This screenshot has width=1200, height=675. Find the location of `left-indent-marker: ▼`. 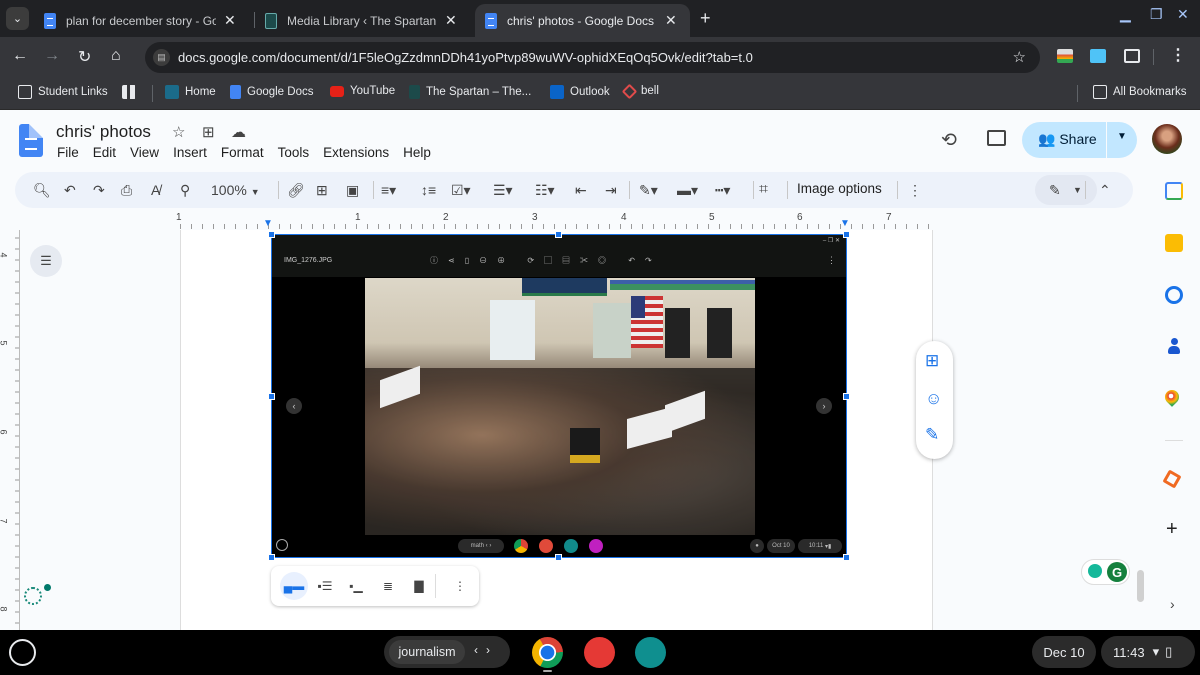

left-indent-marker: ▼ is located at coordinates (268, 223).